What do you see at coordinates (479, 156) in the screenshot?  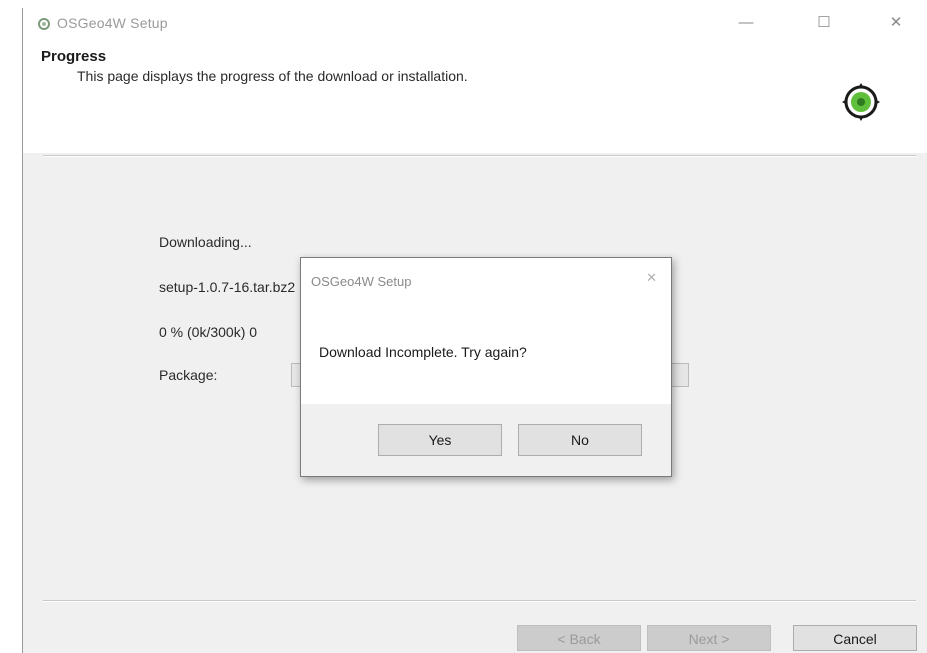 I see `header-divider` at bounding box center [479, 156].